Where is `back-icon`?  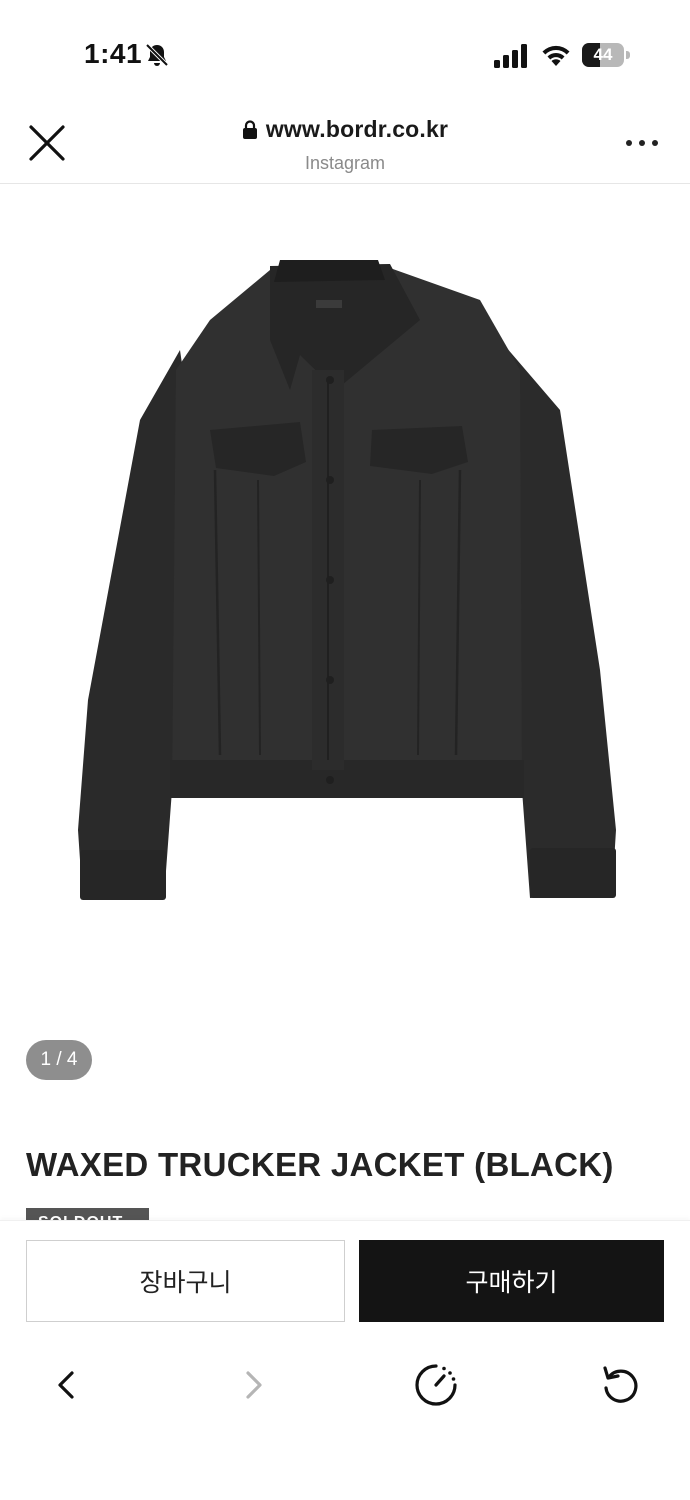
back-icon is located at coordinates (67, 1385).